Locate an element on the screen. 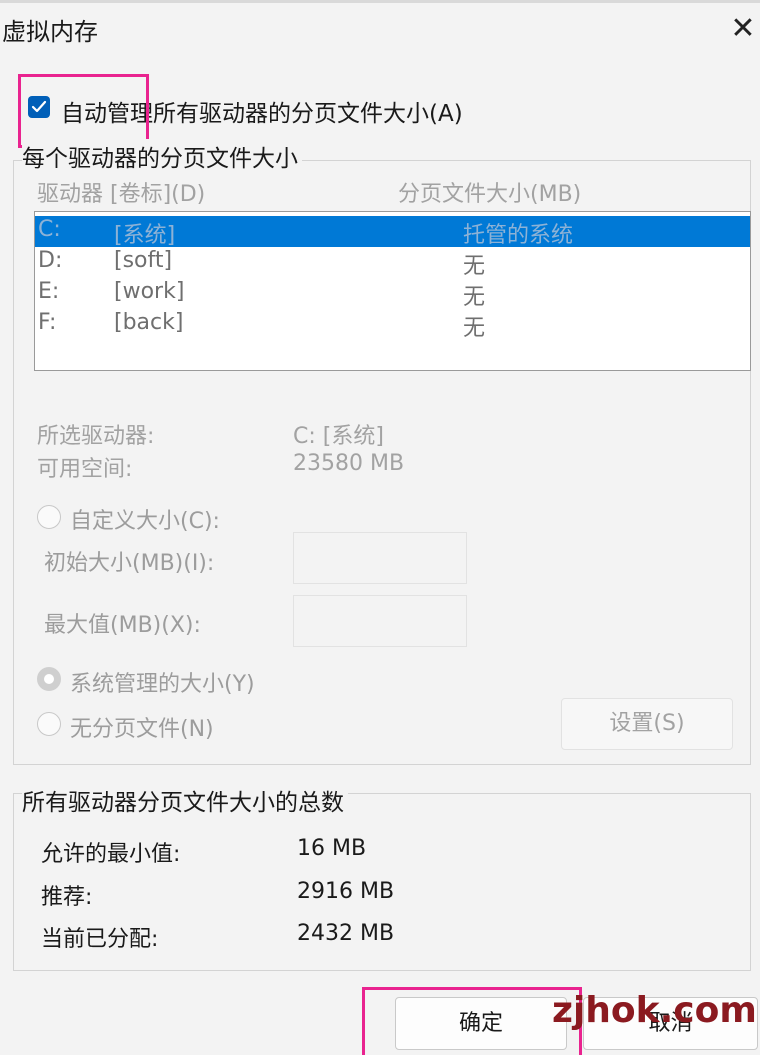  highlight-box-ok is located at coordinates (472, 1021).